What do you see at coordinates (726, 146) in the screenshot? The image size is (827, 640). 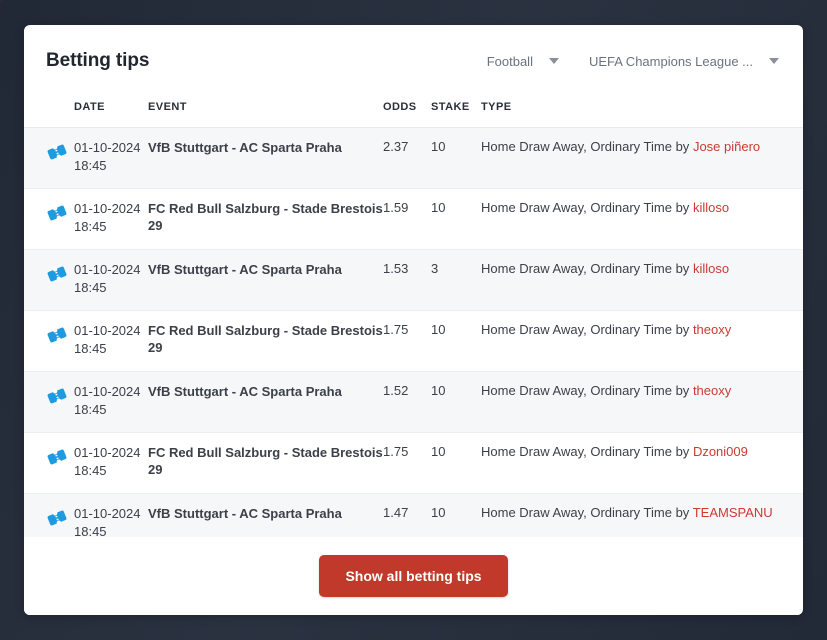 I see `row-type-user: Jose piñero` at bounding box center [726, 146].